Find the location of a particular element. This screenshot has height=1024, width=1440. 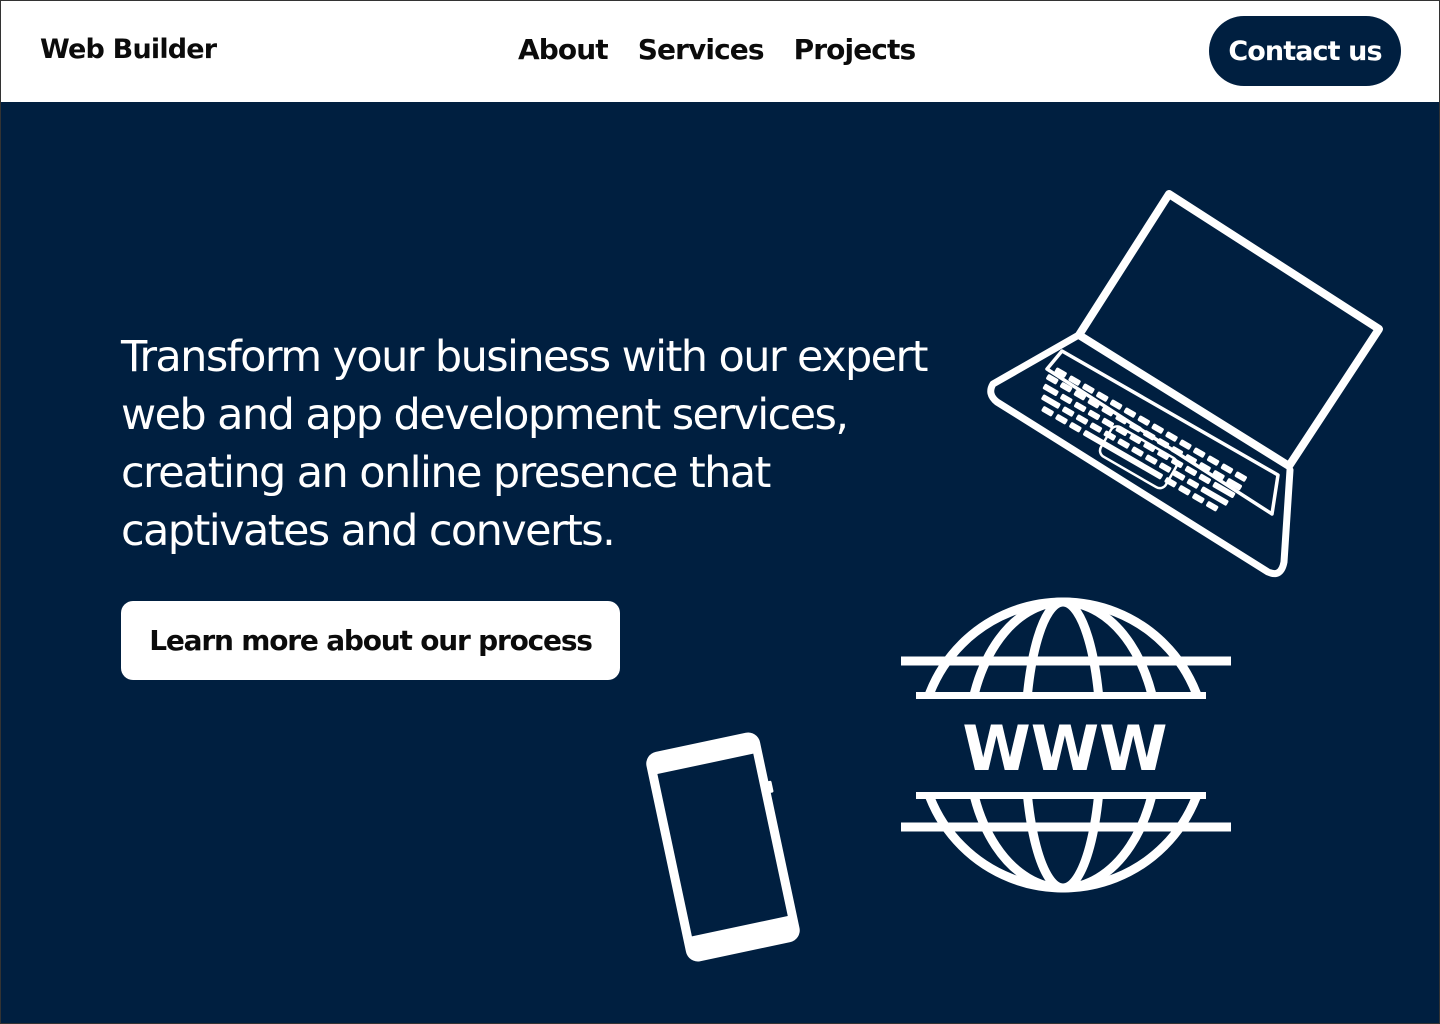

nav-link-projects: Projects is located at coordinates (855, 49).